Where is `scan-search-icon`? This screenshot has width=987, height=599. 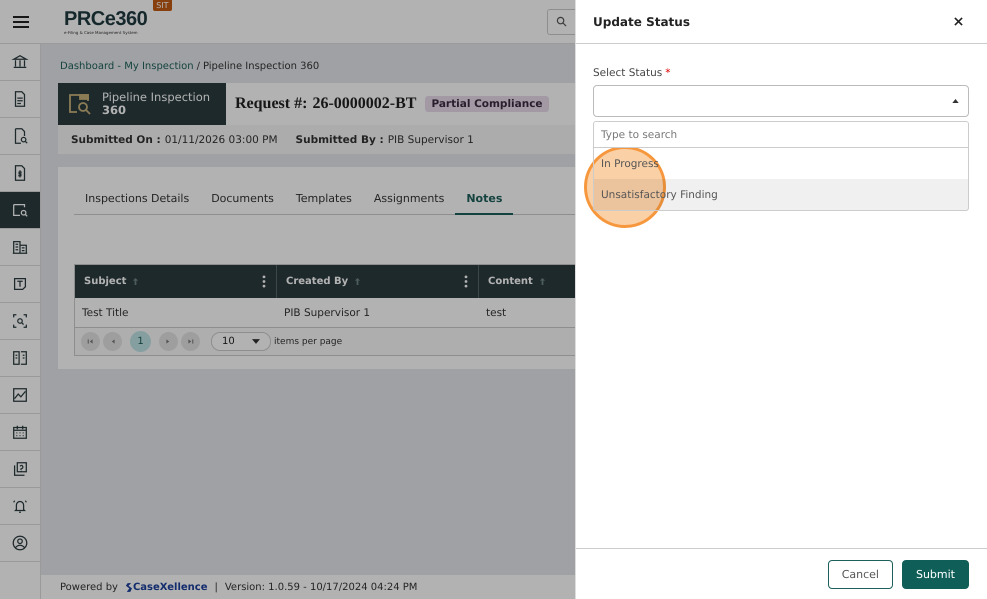
scan-search-icon is located at coordinates (20, 321).